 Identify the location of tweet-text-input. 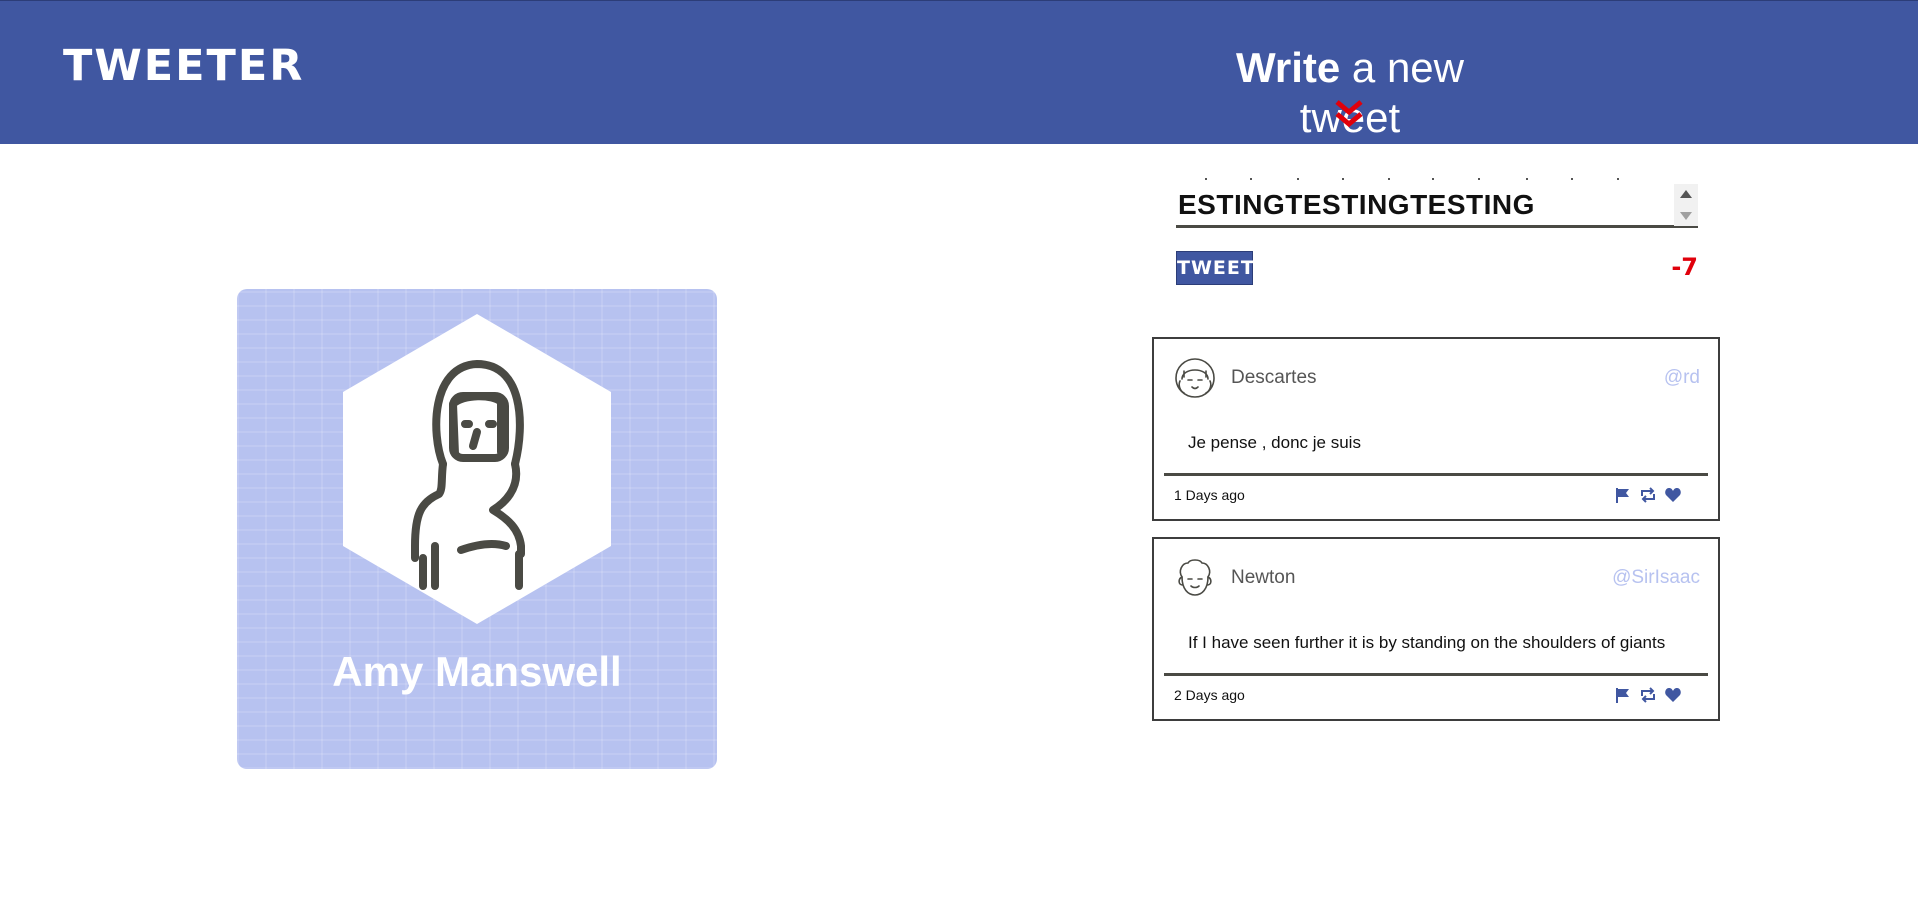
(1437, 206).